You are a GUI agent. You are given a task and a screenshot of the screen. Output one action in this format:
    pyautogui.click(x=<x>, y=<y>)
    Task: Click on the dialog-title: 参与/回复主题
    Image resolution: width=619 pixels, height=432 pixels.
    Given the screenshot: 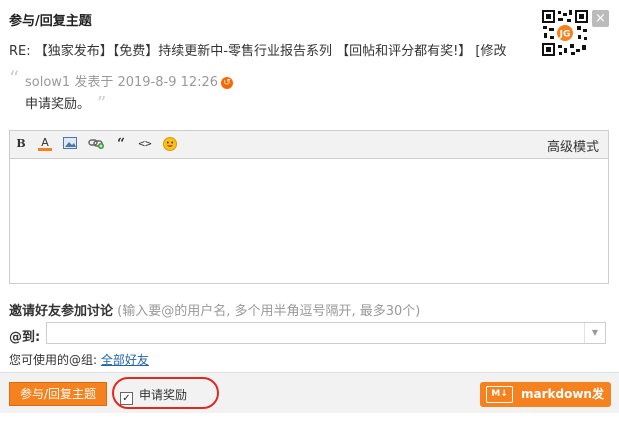 What is the action you would take?
    pyautogui.click(x=50, y=21)
    